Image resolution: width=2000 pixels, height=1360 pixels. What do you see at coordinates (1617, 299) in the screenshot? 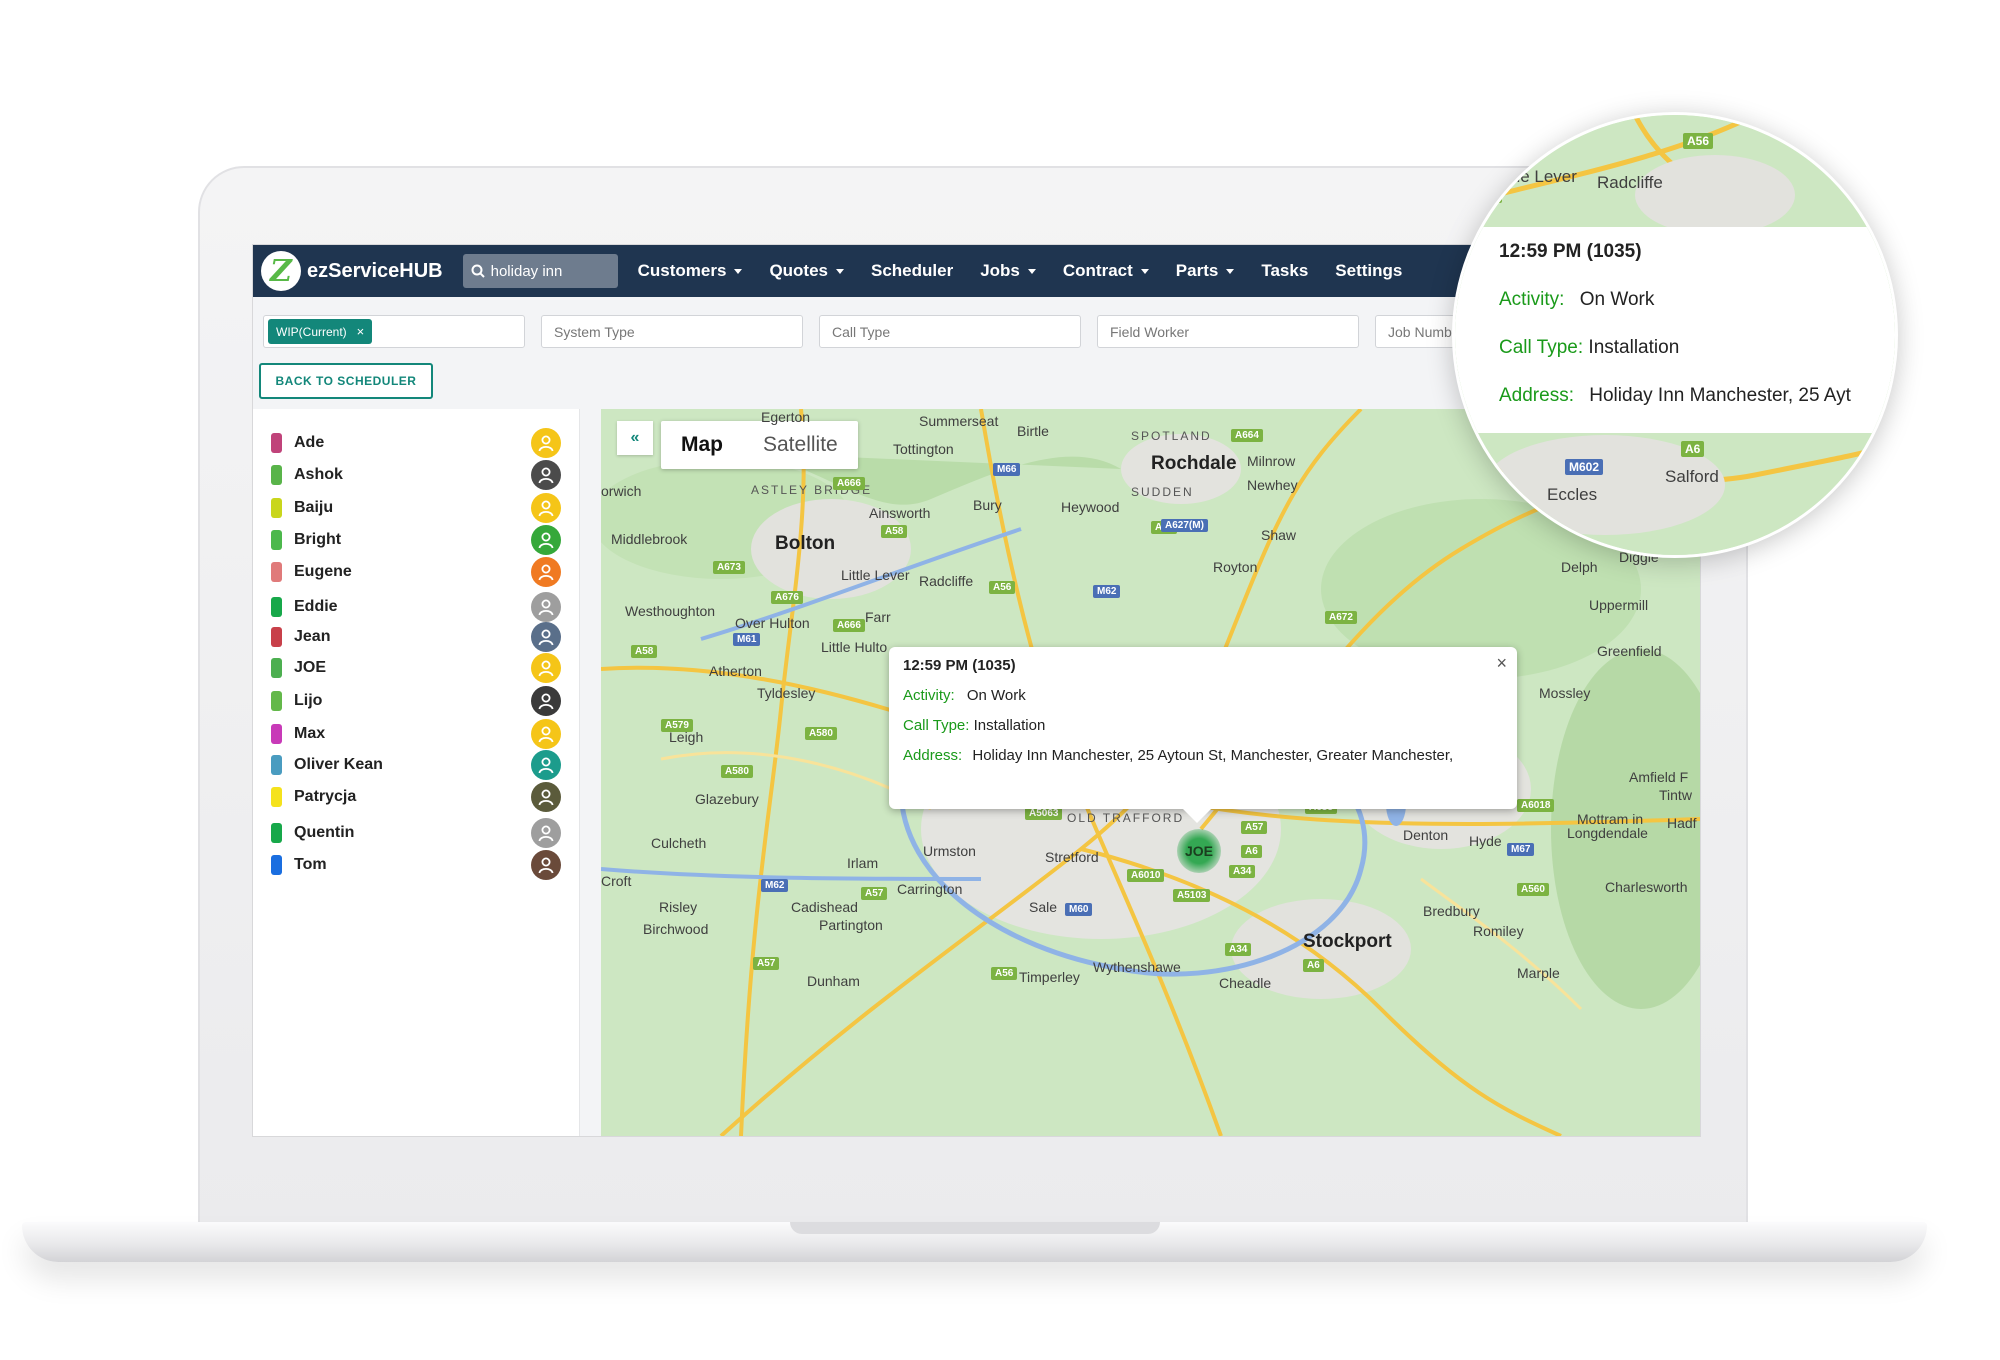
I see `zoom-activity-value: On Work` at bounding box center [1617, 299].